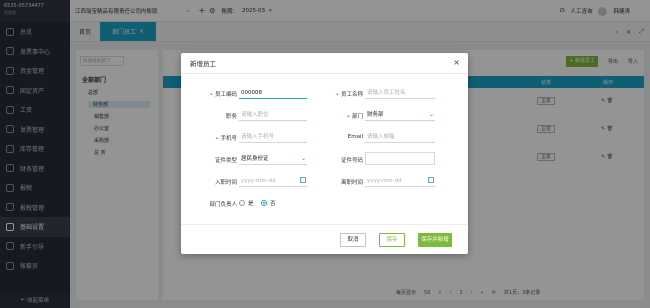 The width and height of the screenshot is (650, 308). I want to click on name-label-text: 员工名称, so click(351, 95).